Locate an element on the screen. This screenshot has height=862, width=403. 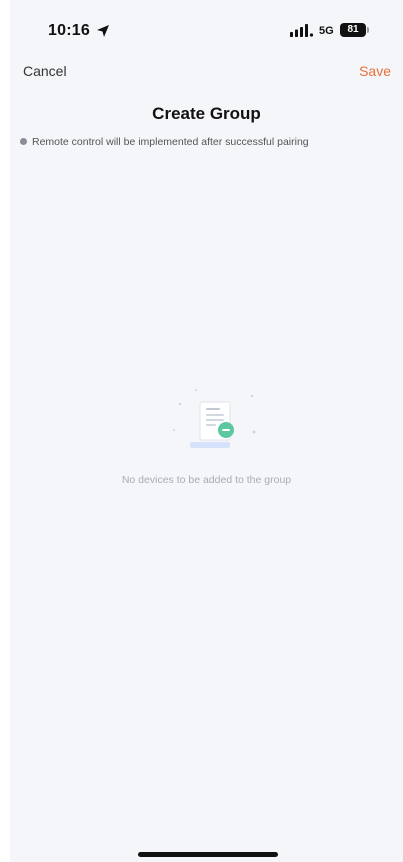
signal-icon is located at coordinates (302, 30).